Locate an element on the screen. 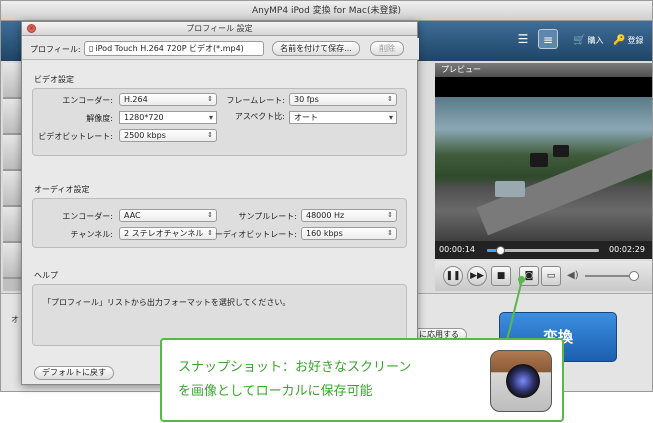  video-encoder-select: H.264 is located at coordinates (168, 99).